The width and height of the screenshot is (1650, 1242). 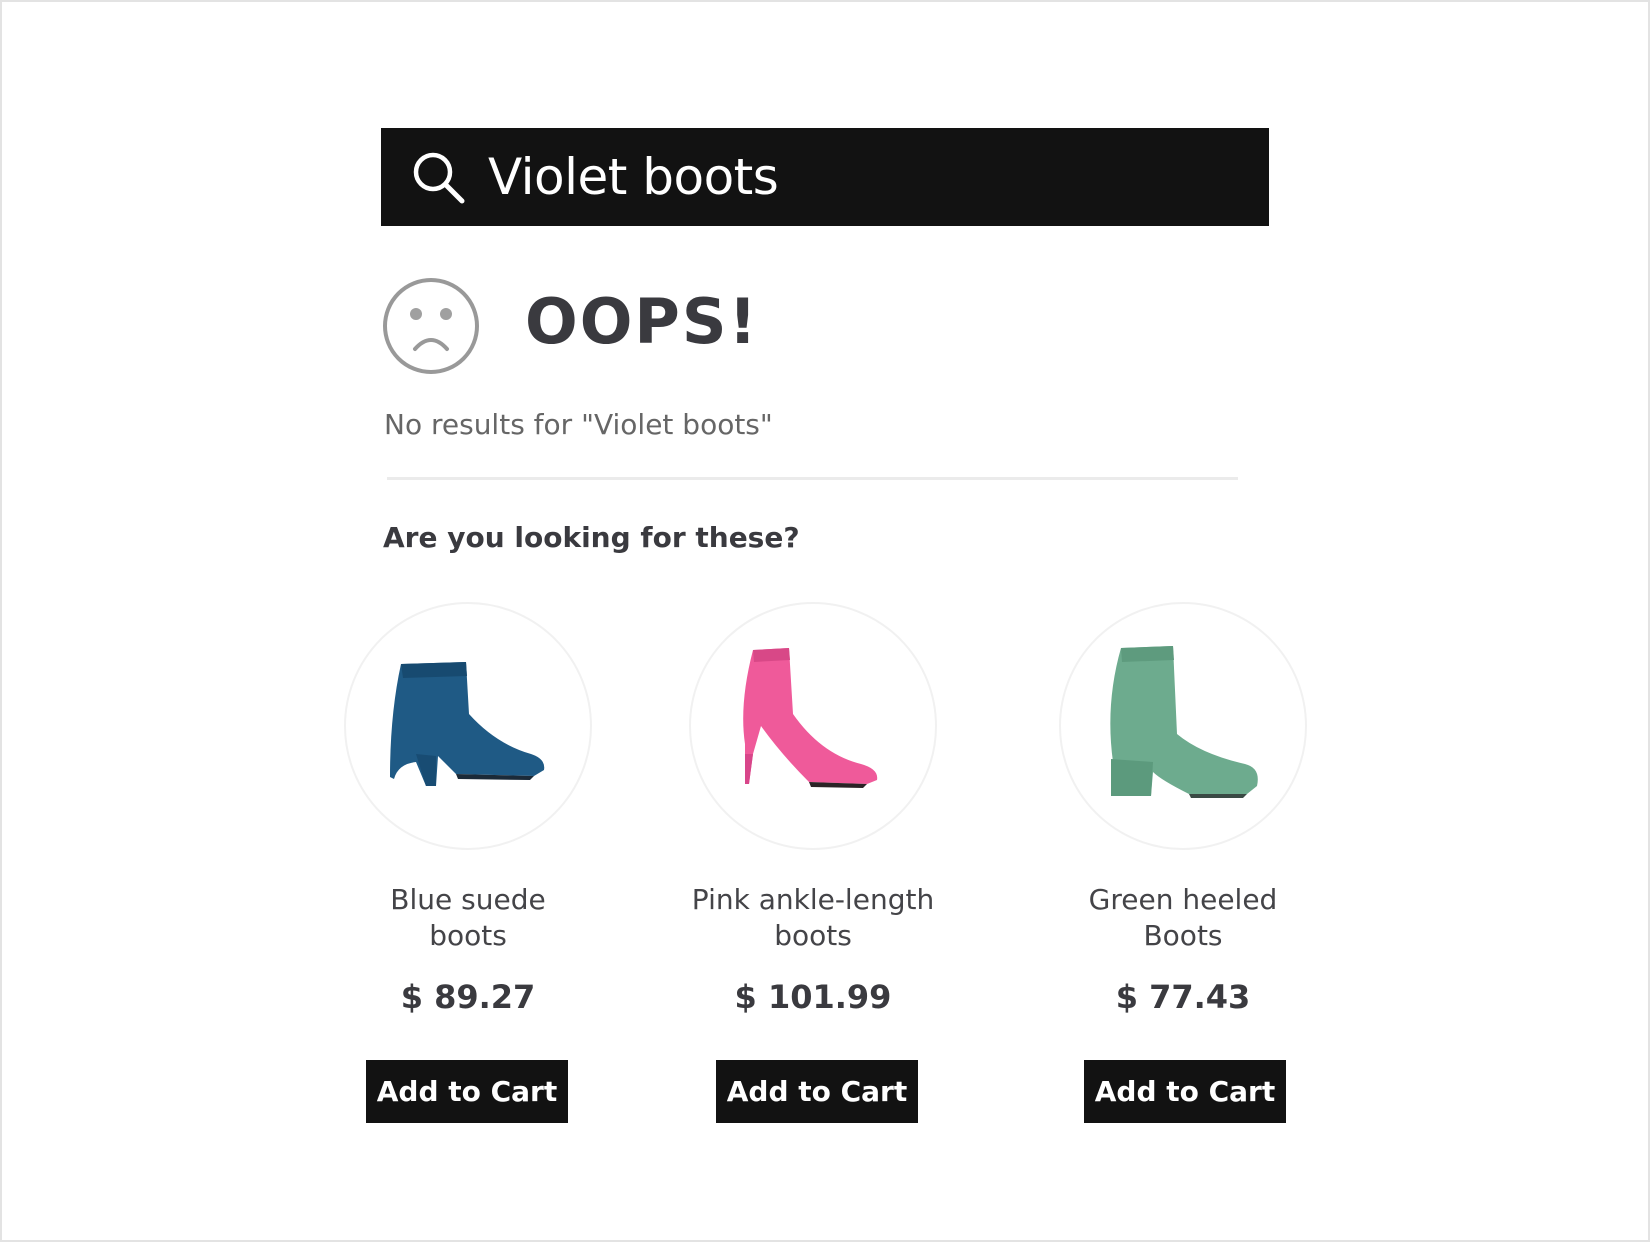 What do you see at coordinates (633, 177) in the screenshot?
I see `search-input: Violet boots` at bounding box center [633, 177].